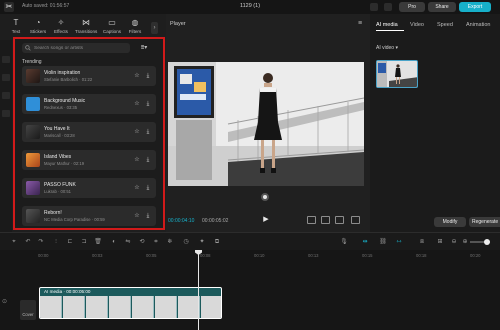  I want to click on ruler-tick: 00:13, so click(313, 255).